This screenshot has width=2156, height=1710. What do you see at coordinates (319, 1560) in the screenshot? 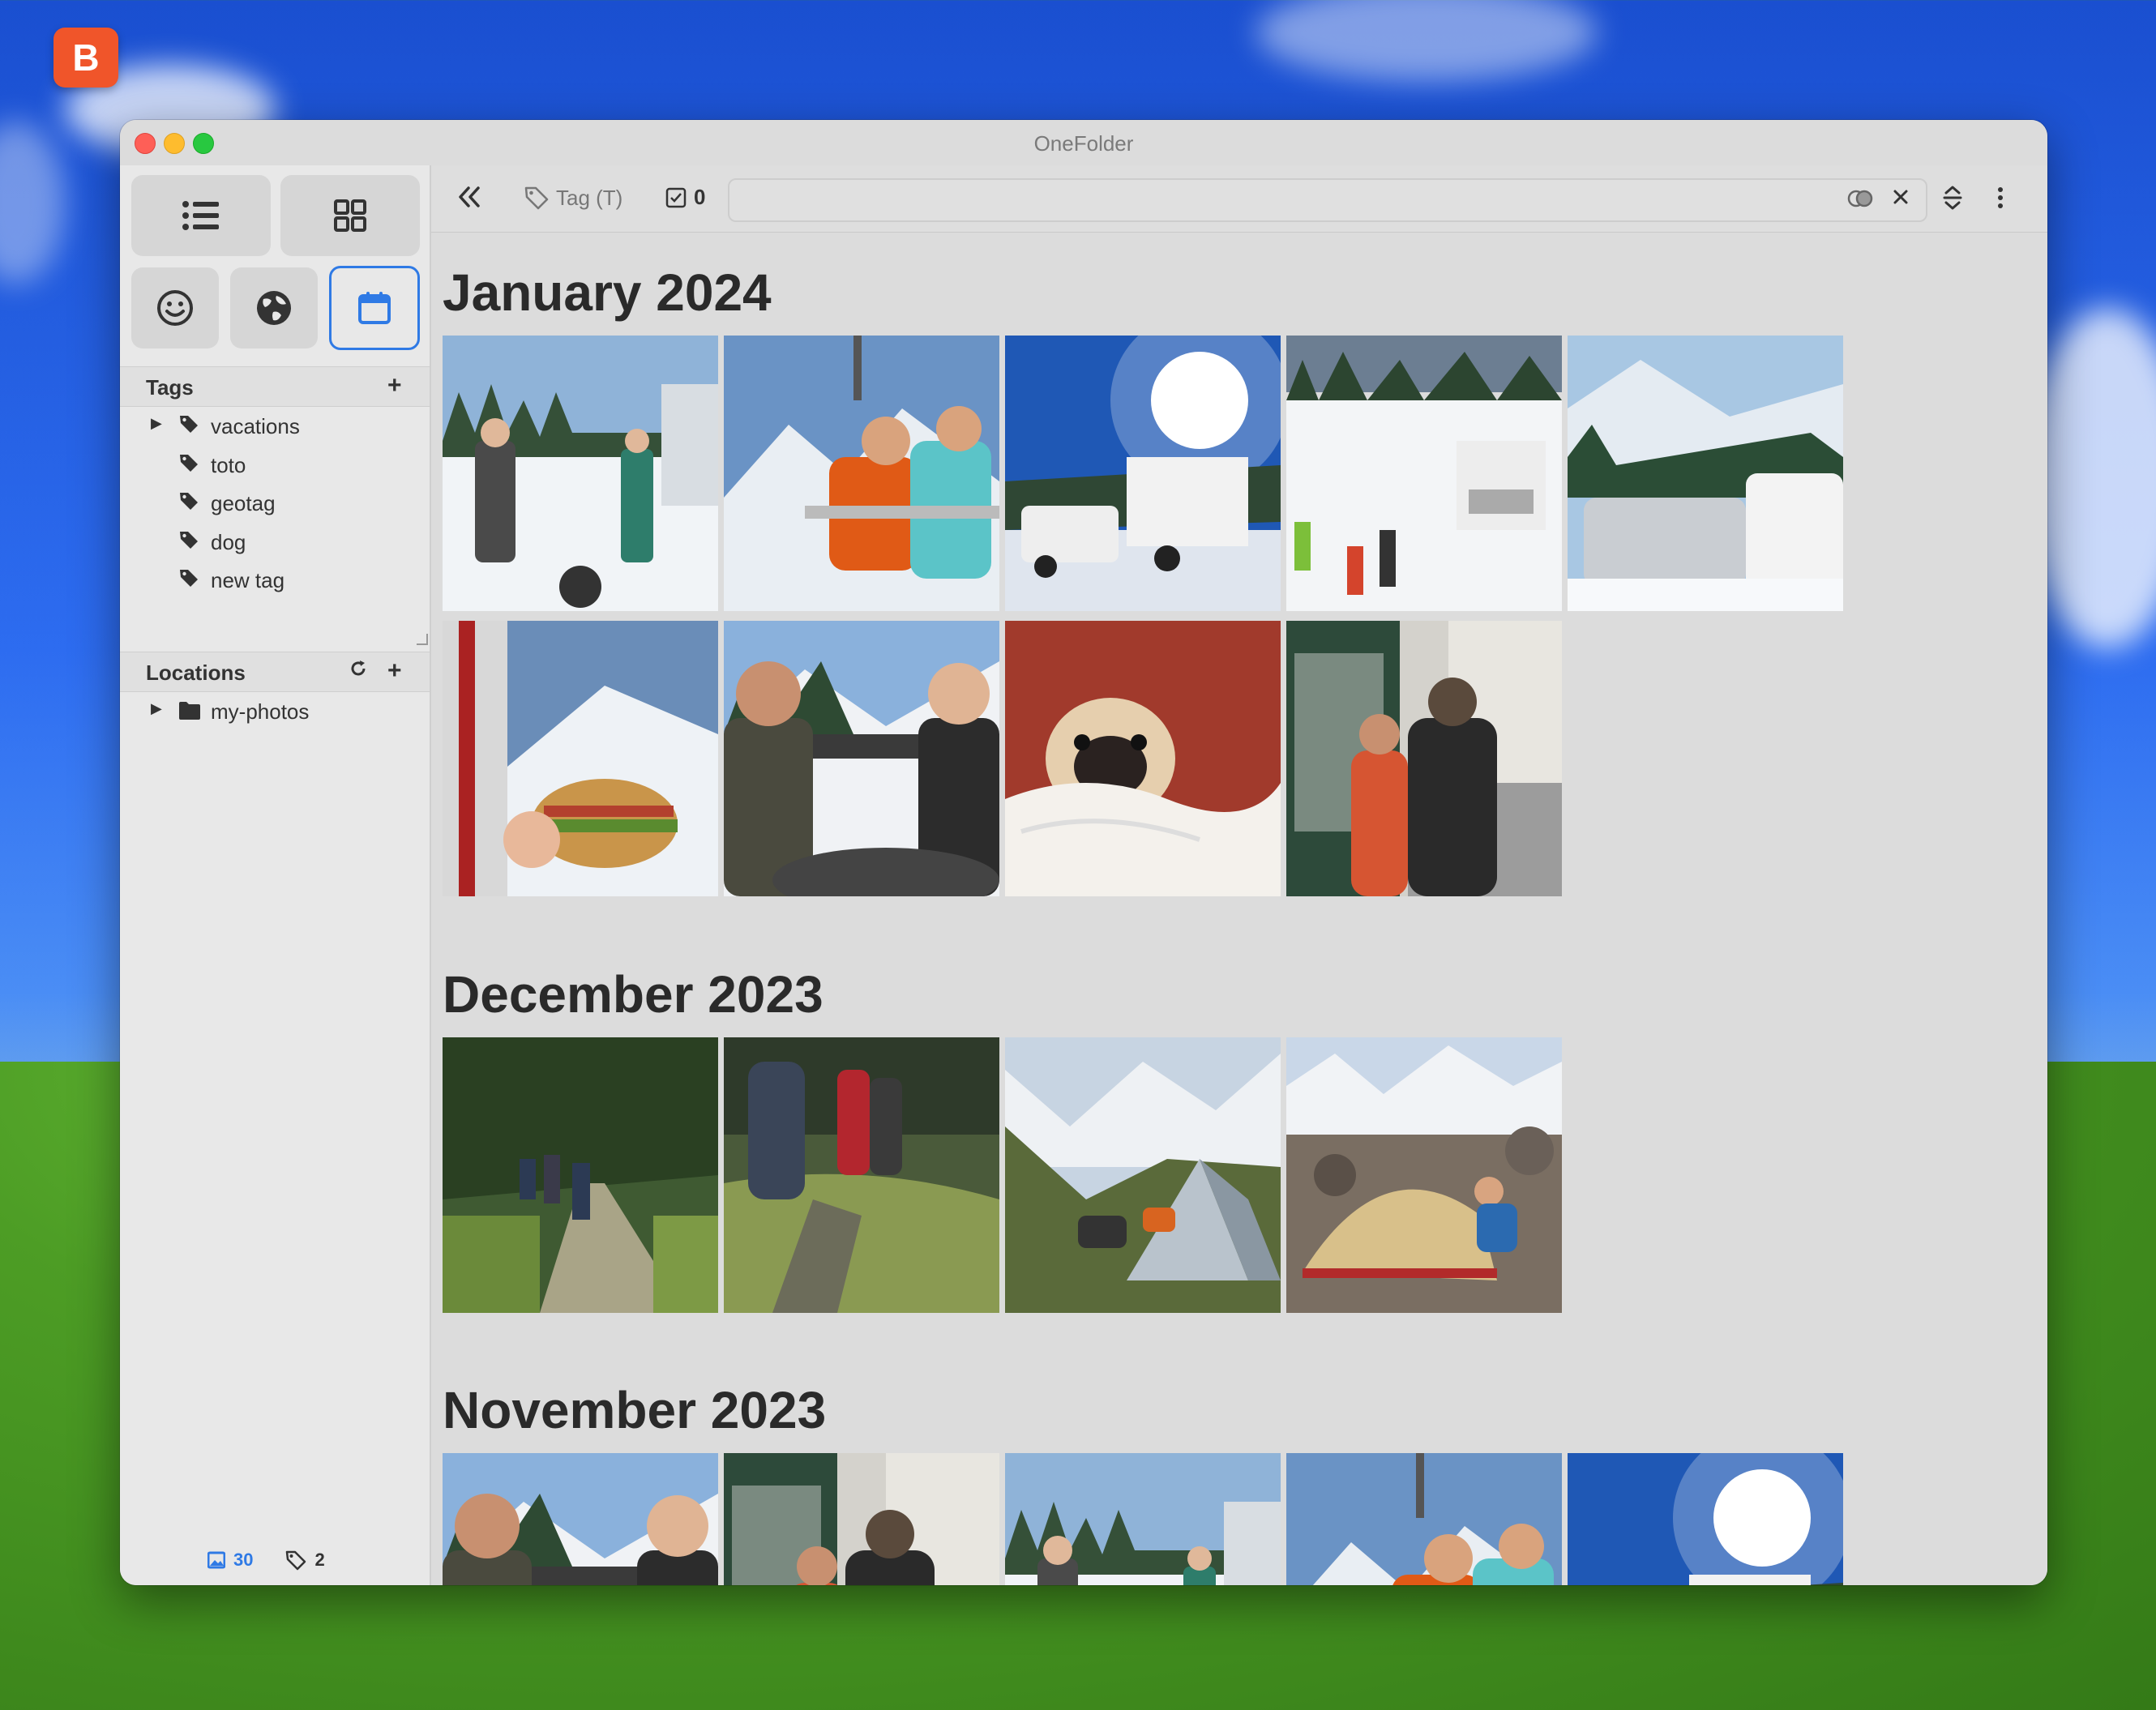
I see `tag-count-value: 2` at bounding box center [319, 1560].